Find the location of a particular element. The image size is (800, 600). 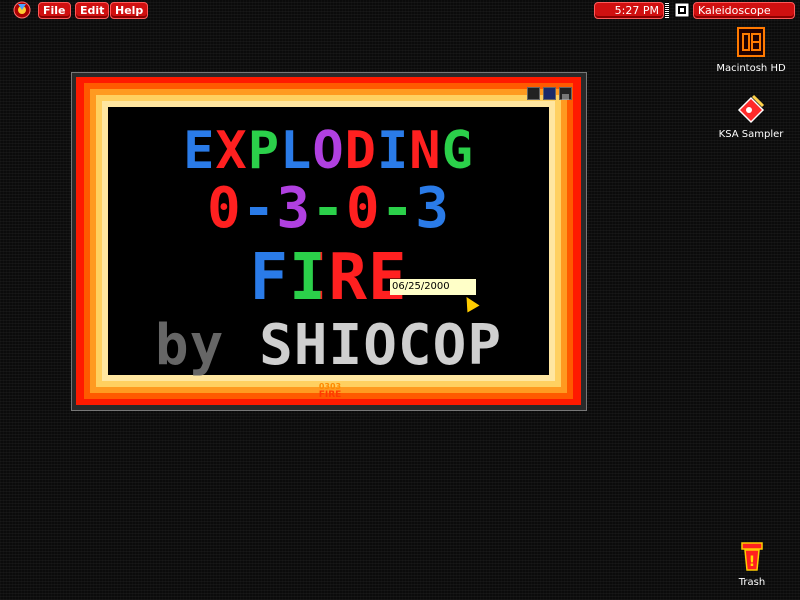

title-text: EXPLODING is located at coordinates (328, 151).